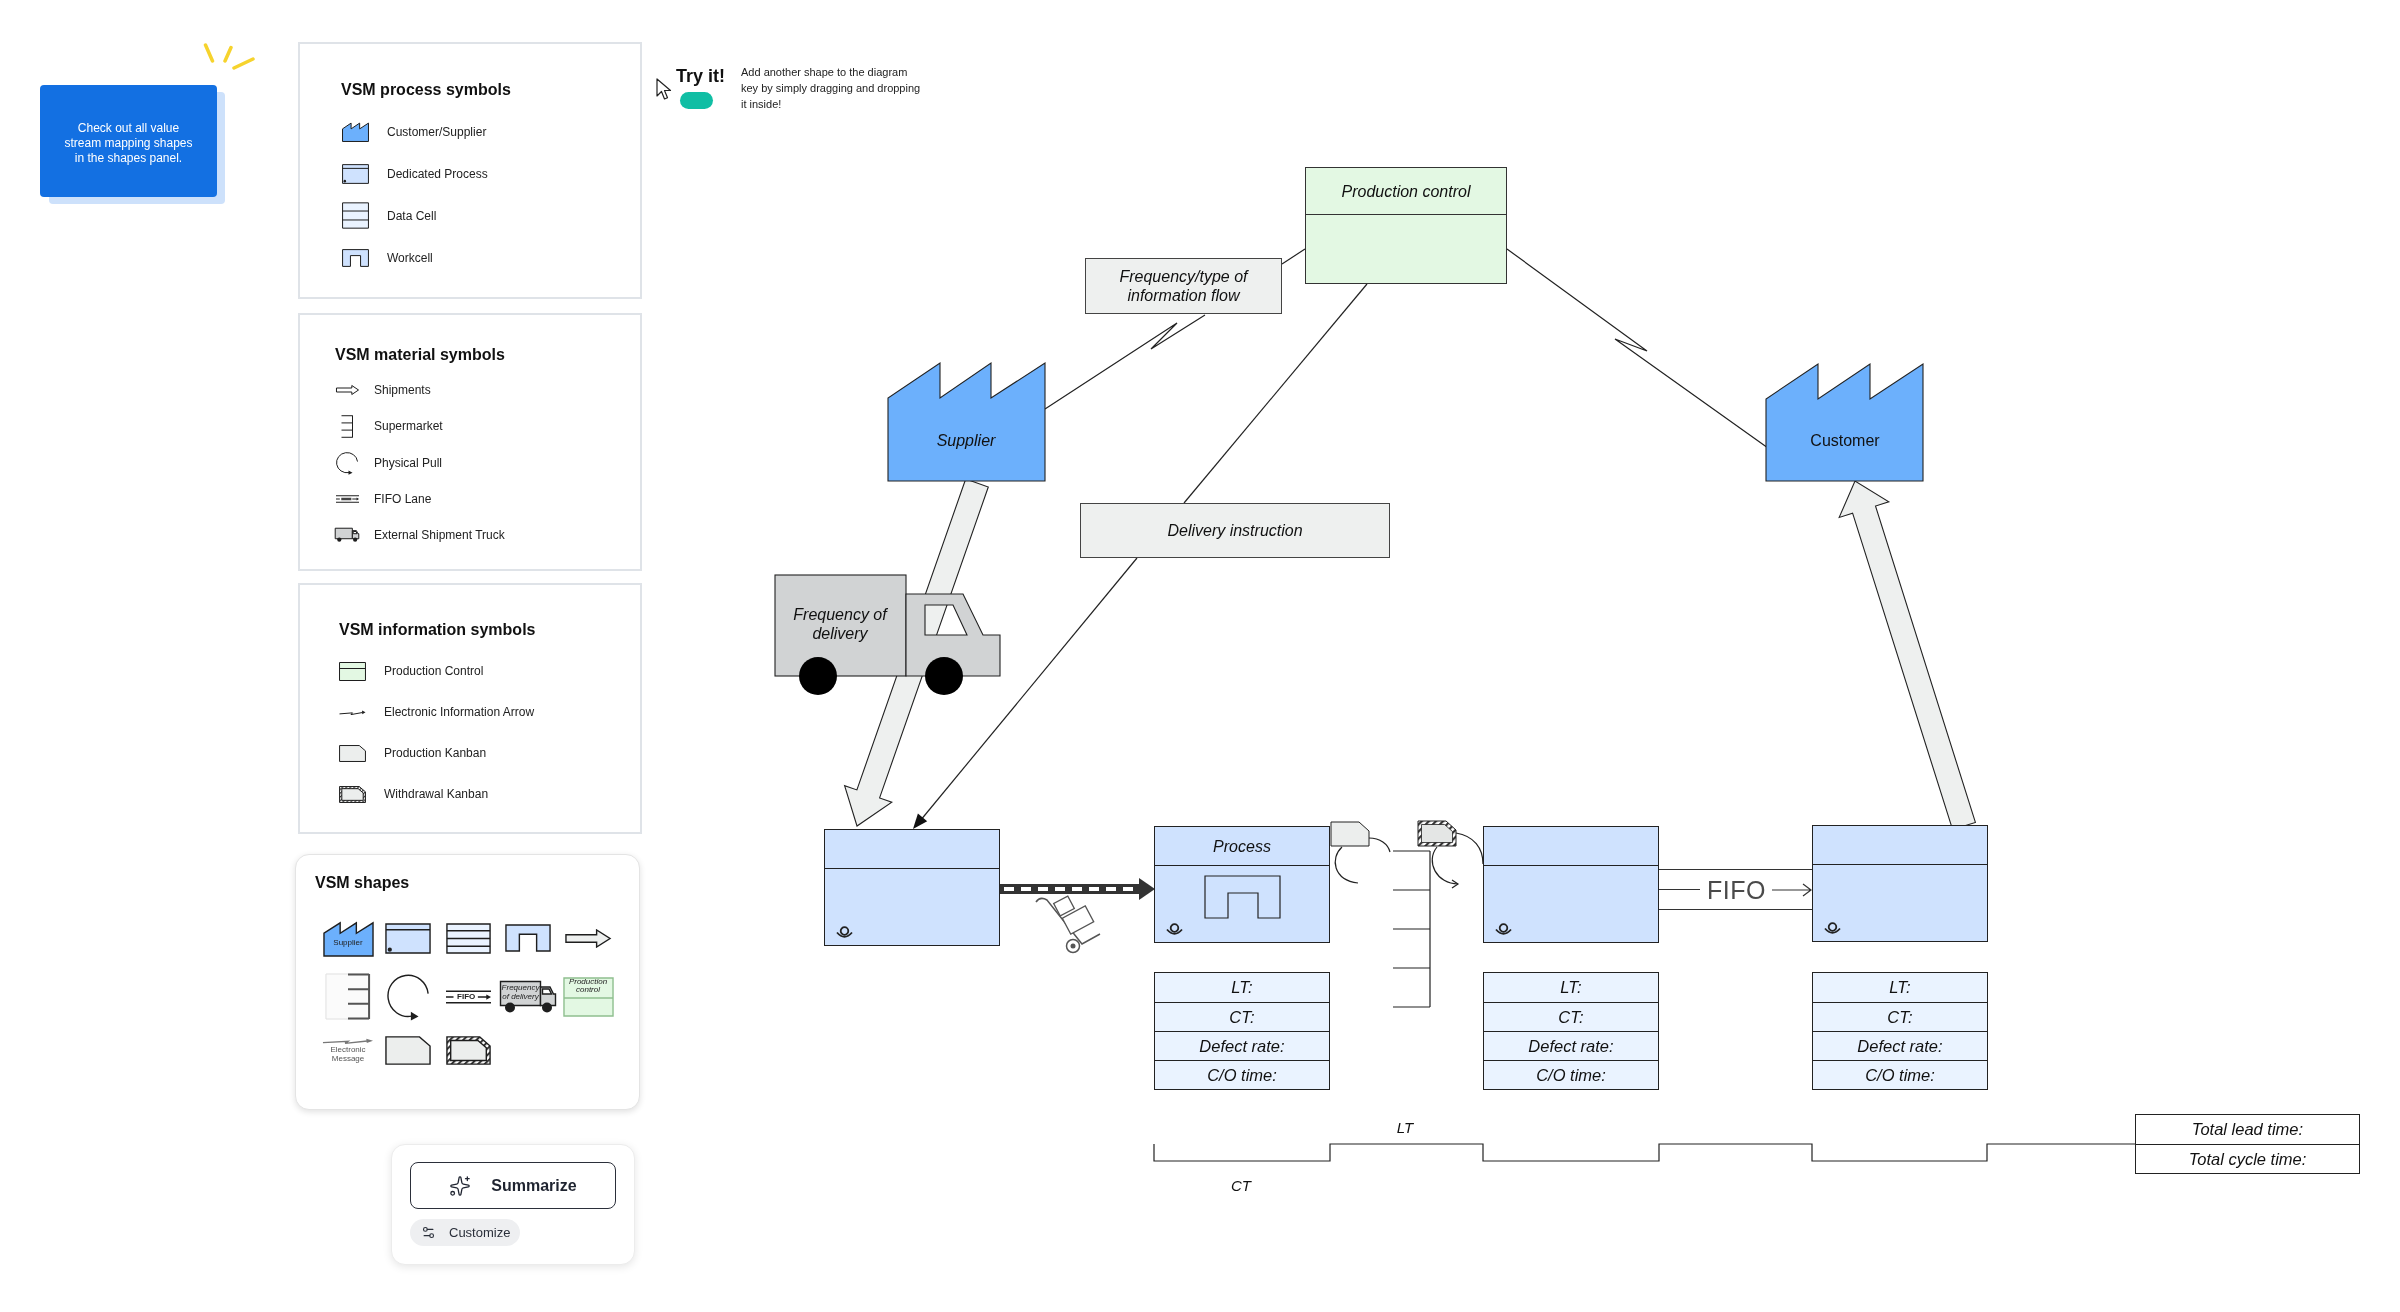  What do you see at coordinates (966, 440) in the screenshot?
I see `supplier-label: Supplier` at bounding box center [966, 440].